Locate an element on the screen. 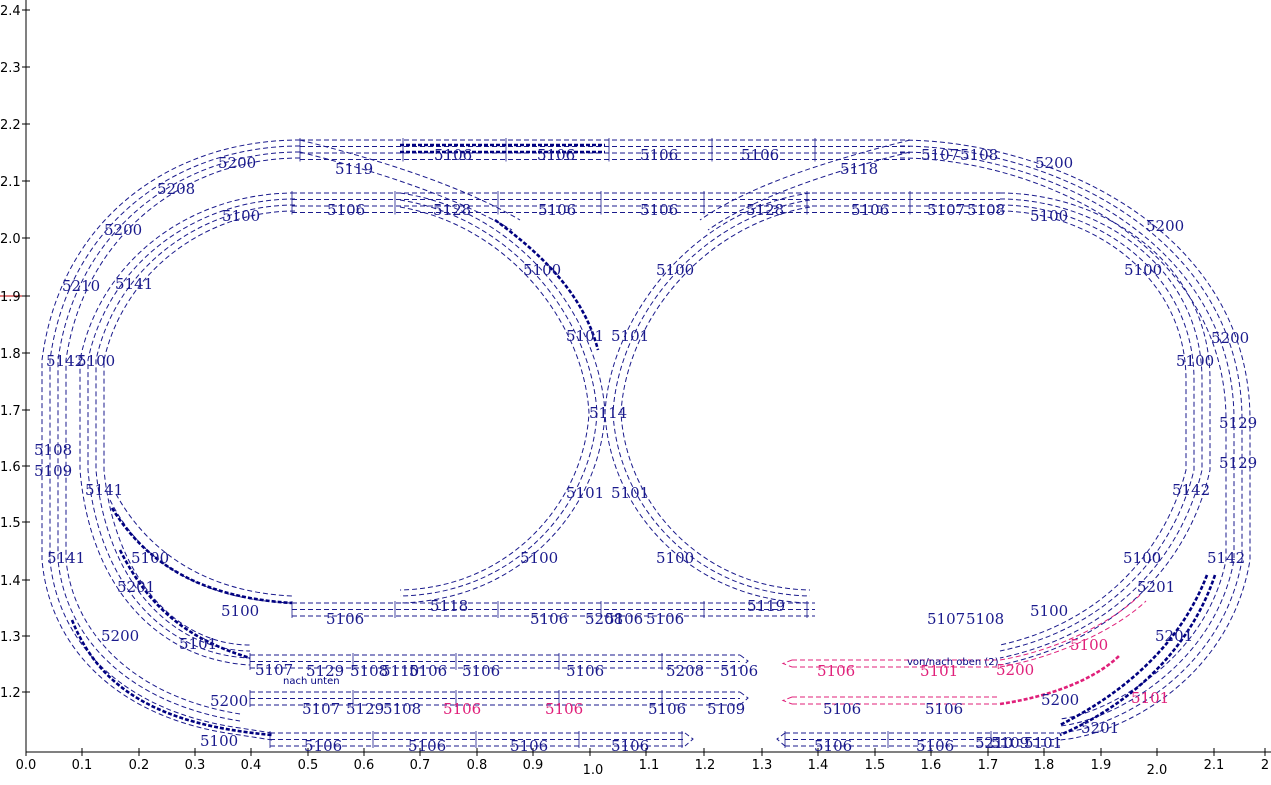  y-tick-label: 2.2 is located at coordinates (10, 125).